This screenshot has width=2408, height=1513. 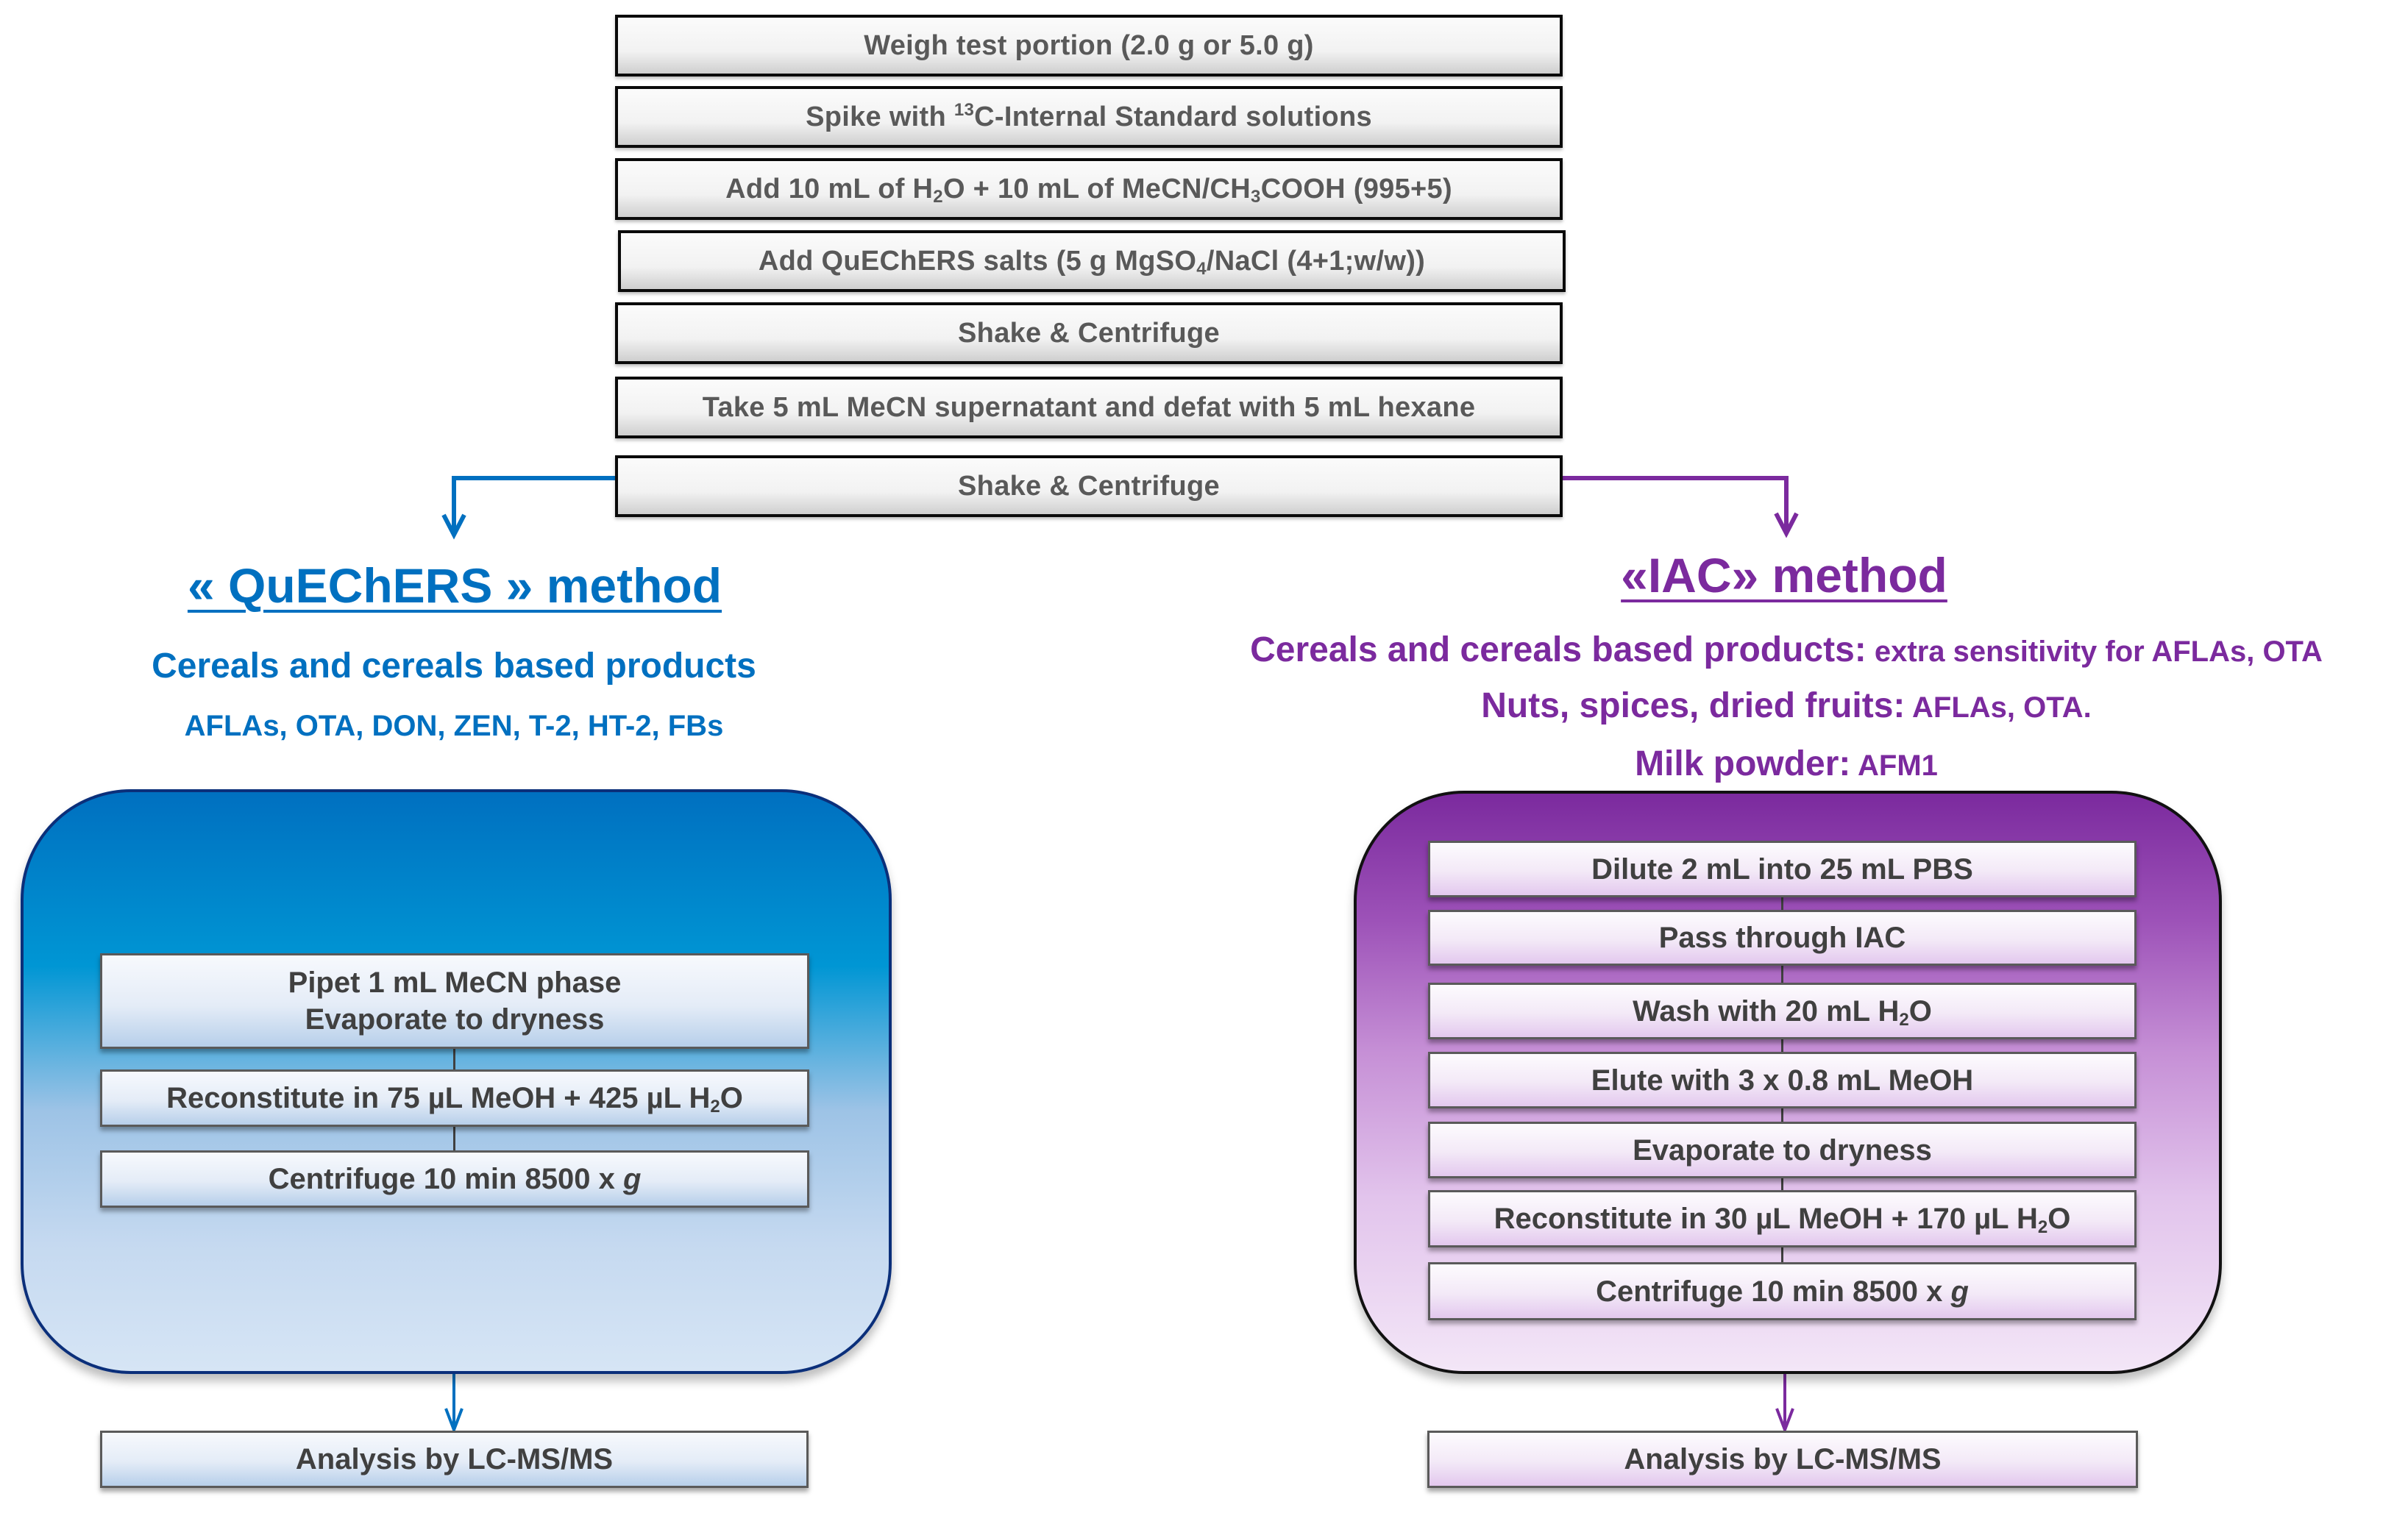 What do you see at coordinates (1782, 869) in the screenshot?
I see `iac-step-dilute: Dilute 2 mL into 25 mL PBS` at bounding box center [1782, 869].